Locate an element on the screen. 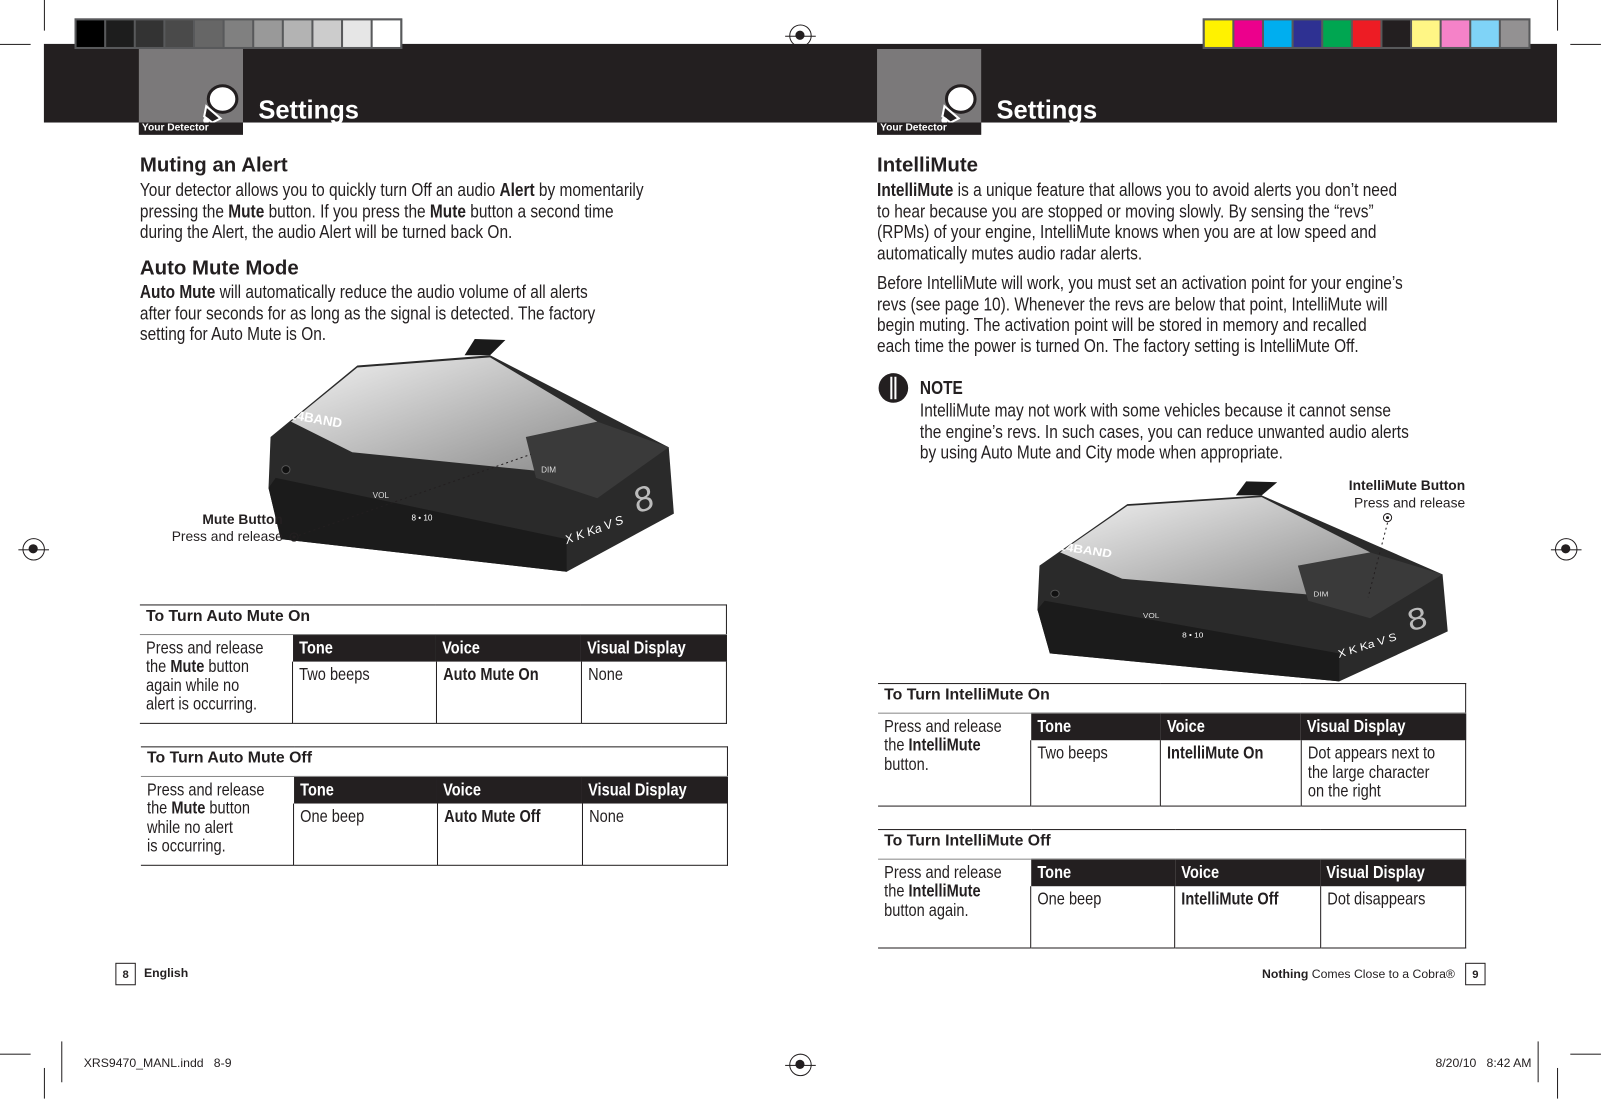 Image resolution: width=1601 pixels, height=1099 pixels. note-label: NOTE is located at coordinates (945, 388).